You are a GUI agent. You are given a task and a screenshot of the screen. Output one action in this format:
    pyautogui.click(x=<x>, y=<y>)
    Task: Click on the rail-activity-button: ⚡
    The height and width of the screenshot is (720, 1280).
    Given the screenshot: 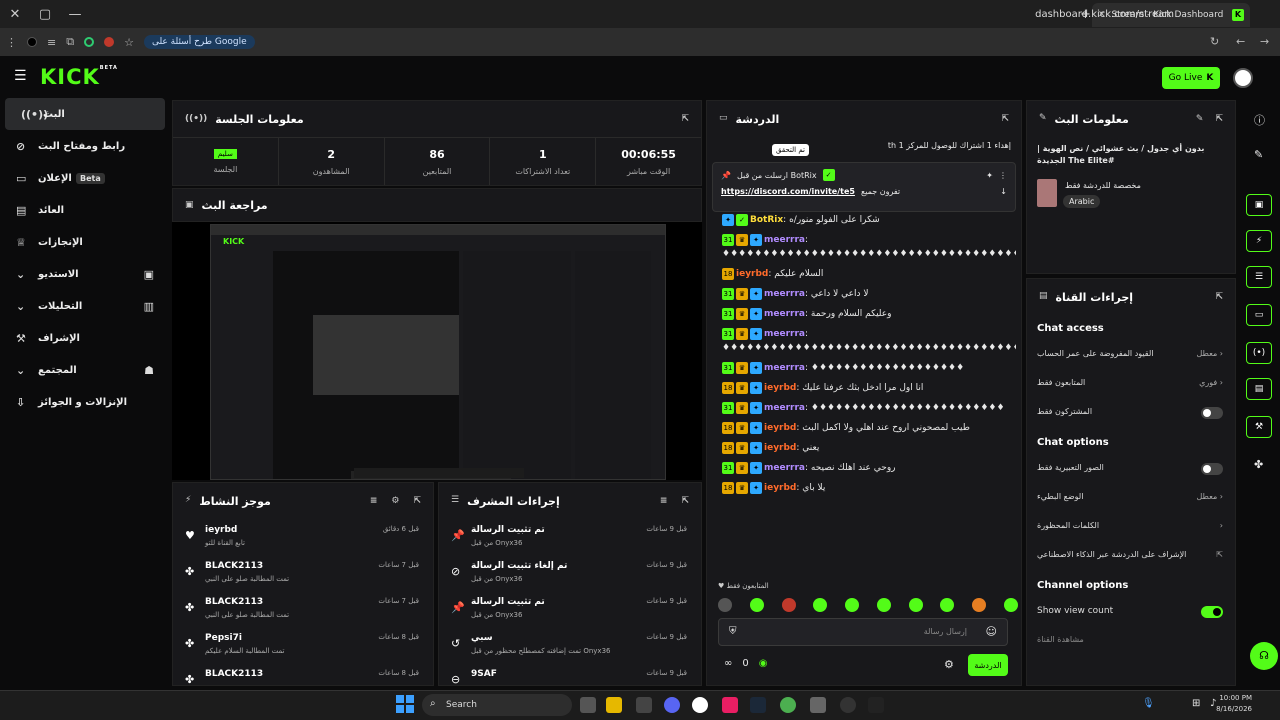 What is the action you would take?
    pyautogui.click(x=1259, y=241)
    